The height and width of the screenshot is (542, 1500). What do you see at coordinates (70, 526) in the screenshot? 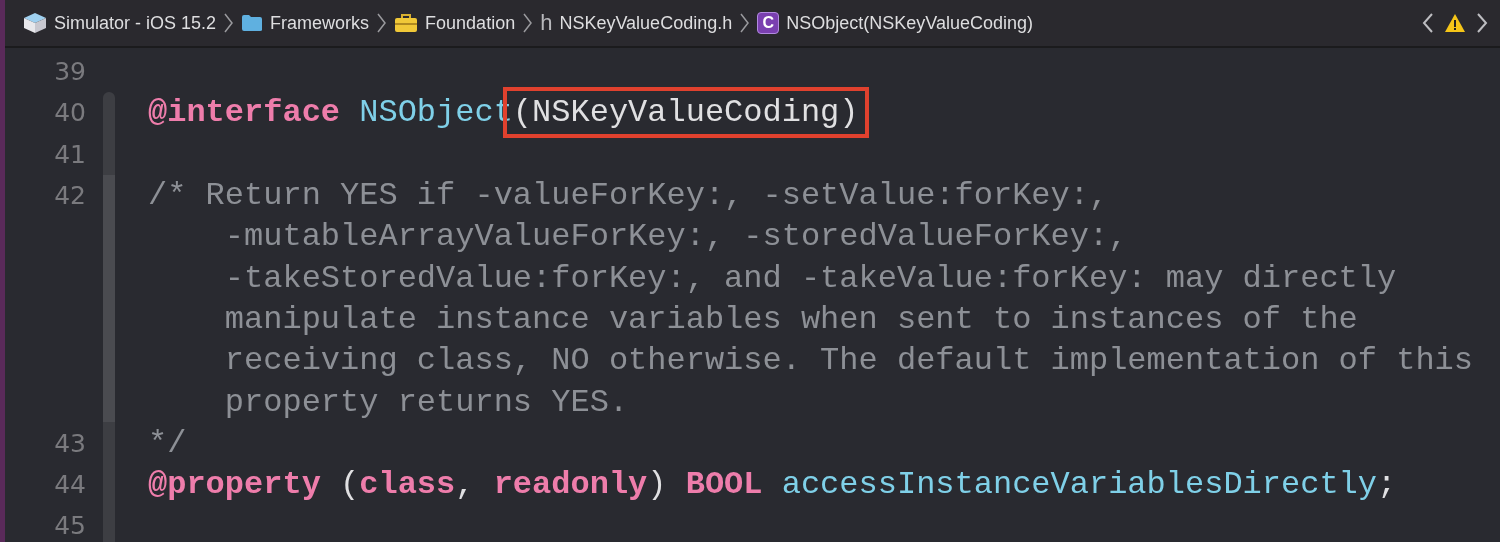
I see `line-number: 45` at bounding box center [70, 526].